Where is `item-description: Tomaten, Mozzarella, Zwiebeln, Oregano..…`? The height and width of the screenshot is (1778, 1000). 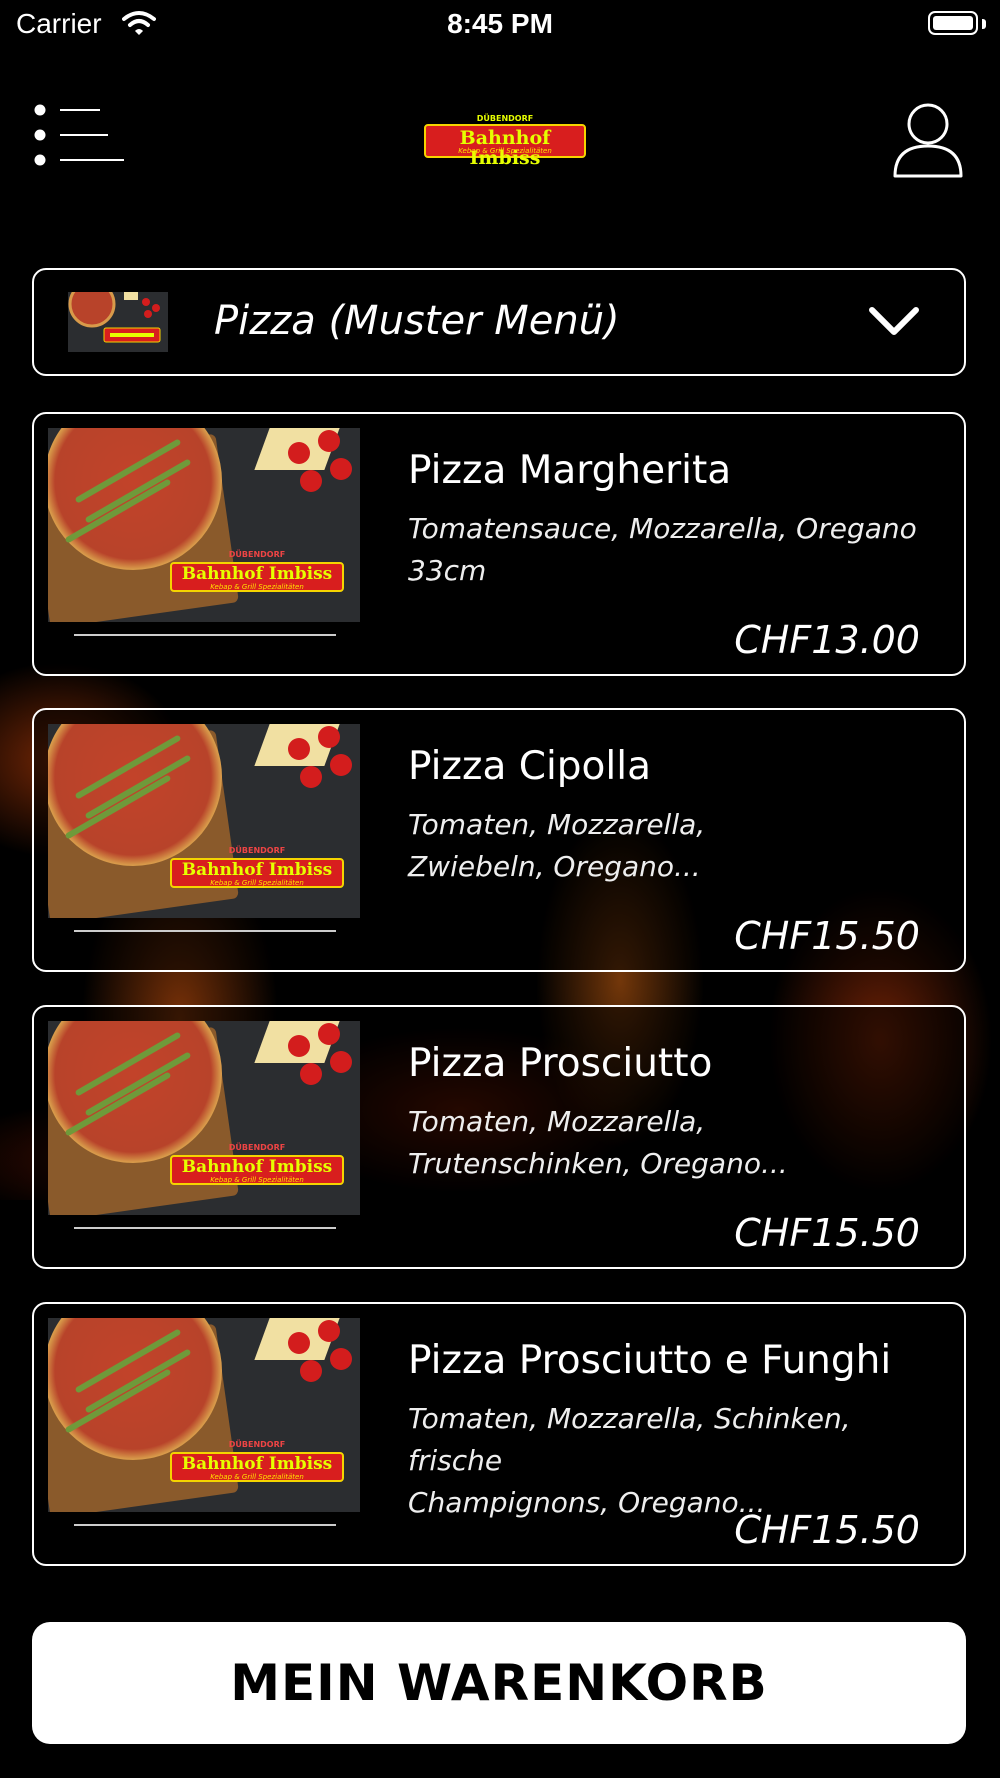
item-description: Tomaten, Mozzarella, Zwiebeln, Oregano..… is located at coordinates (557, 845).